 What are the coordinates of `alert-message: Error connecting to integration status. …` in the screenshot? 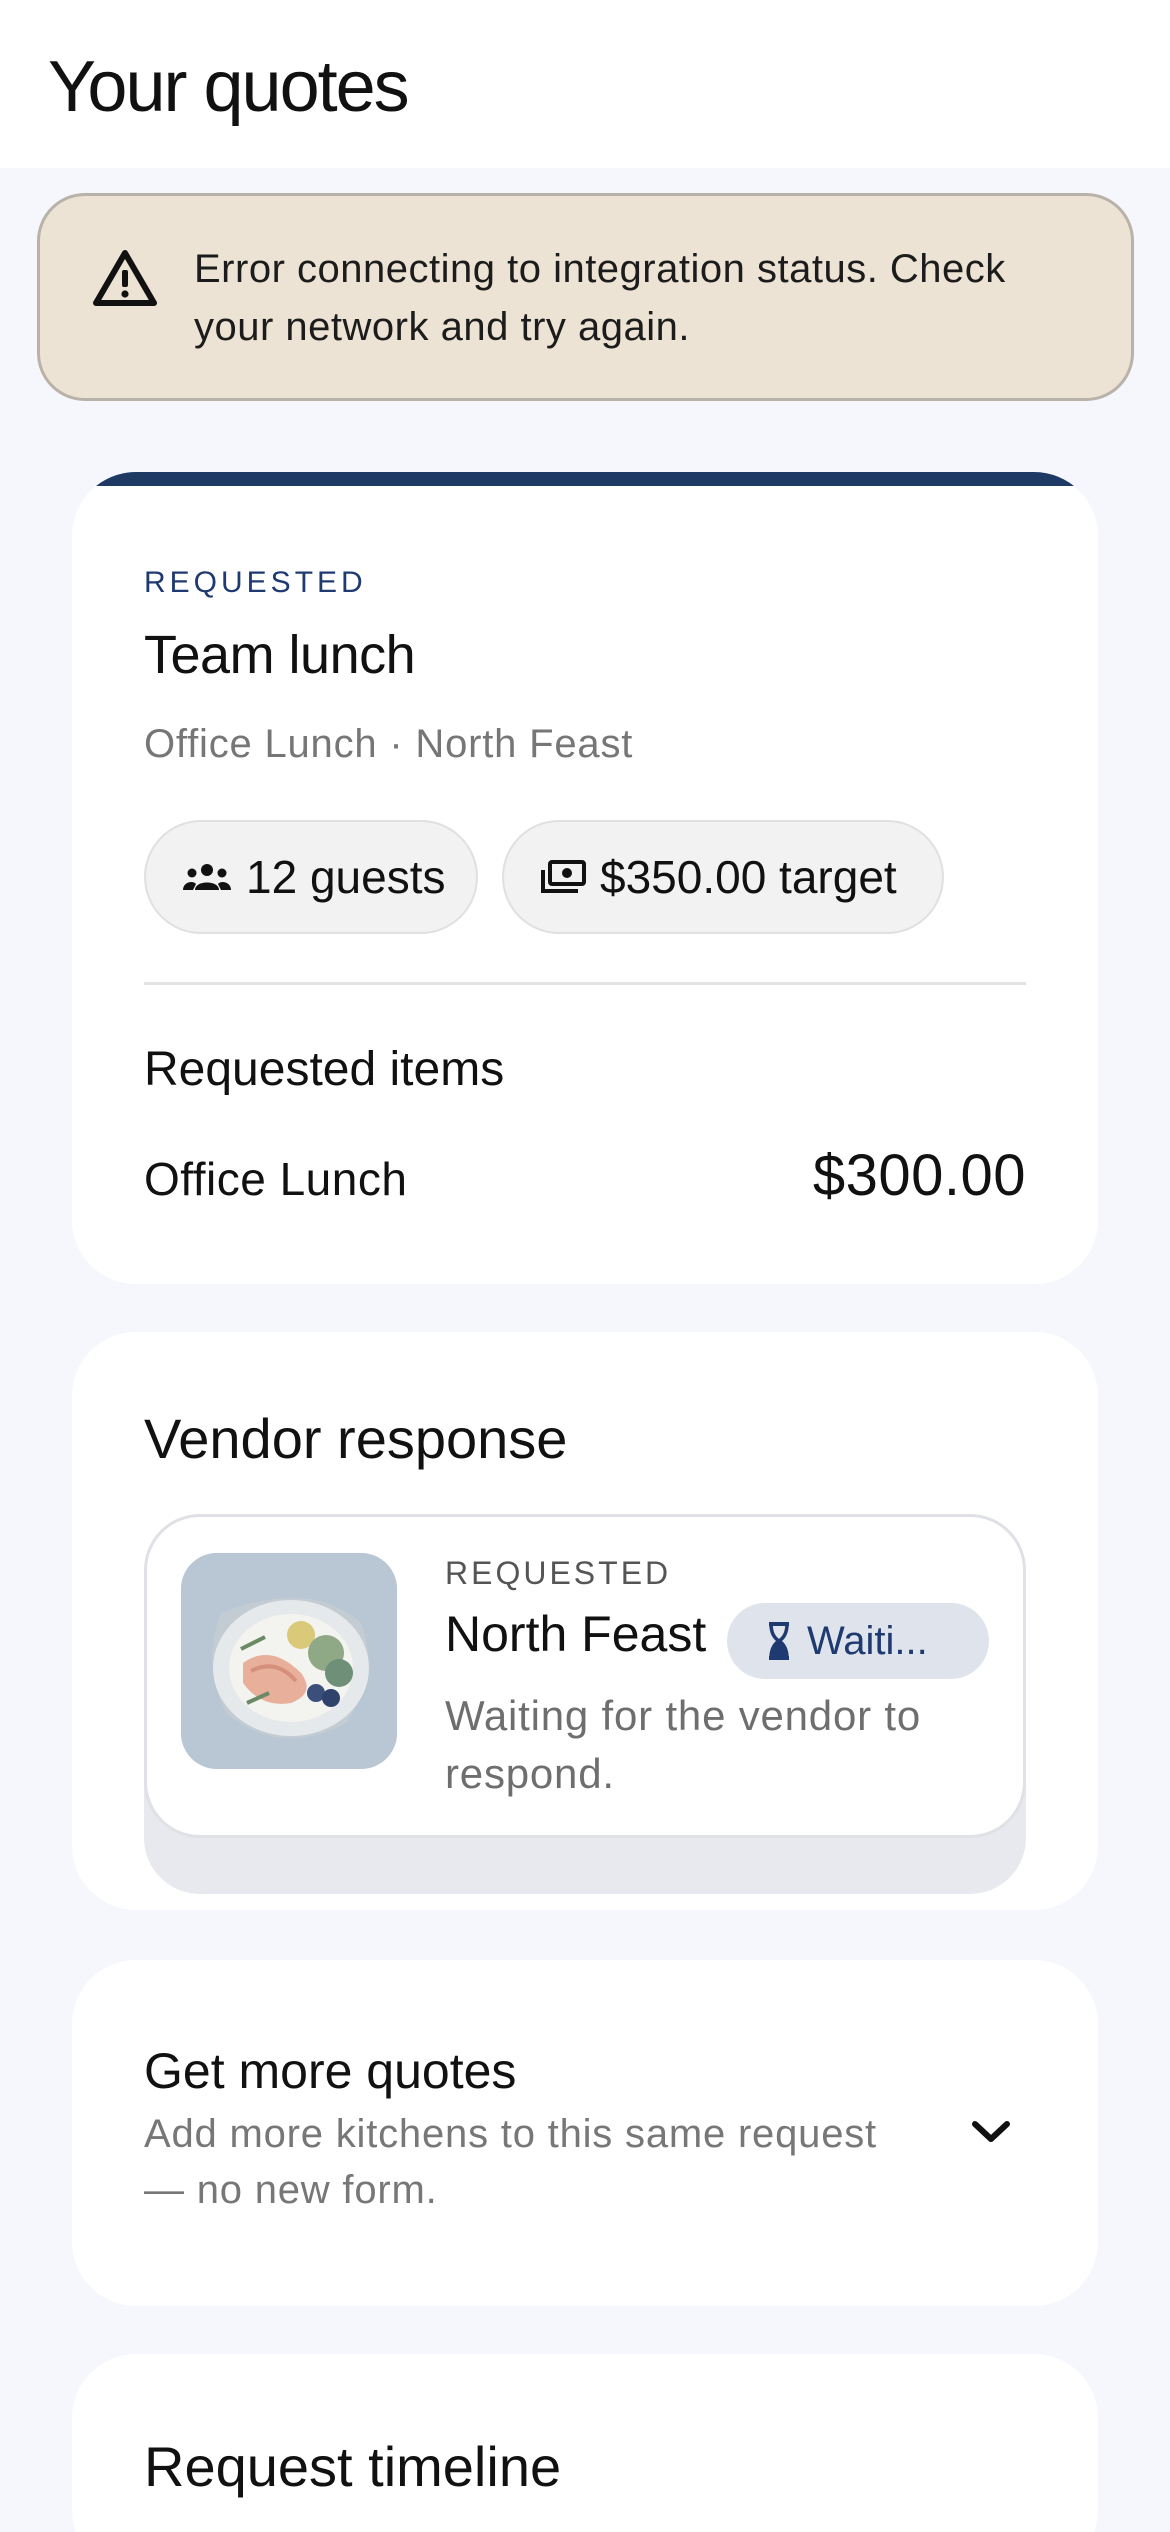 It's located at (600, 298).